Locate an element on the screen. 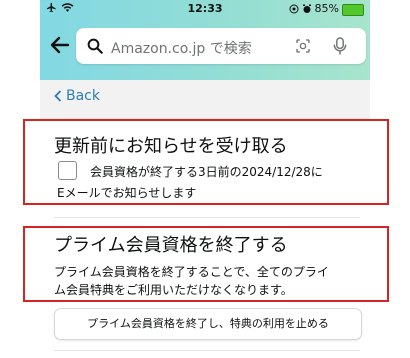 The width and height of the screenshot is (410, 358). battery-percent: 85% is located at coordinates (326, 8).